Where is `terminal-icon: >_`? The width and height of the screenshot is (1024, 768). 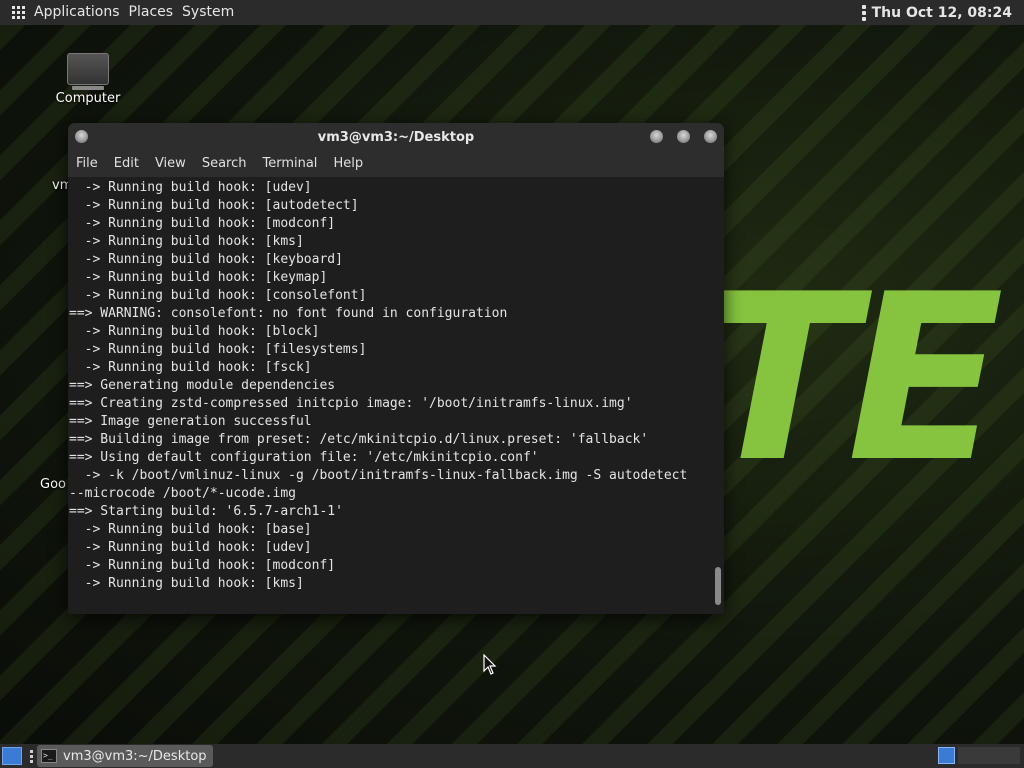
terminal-icon: >_ is located at coordinates (49, 756).